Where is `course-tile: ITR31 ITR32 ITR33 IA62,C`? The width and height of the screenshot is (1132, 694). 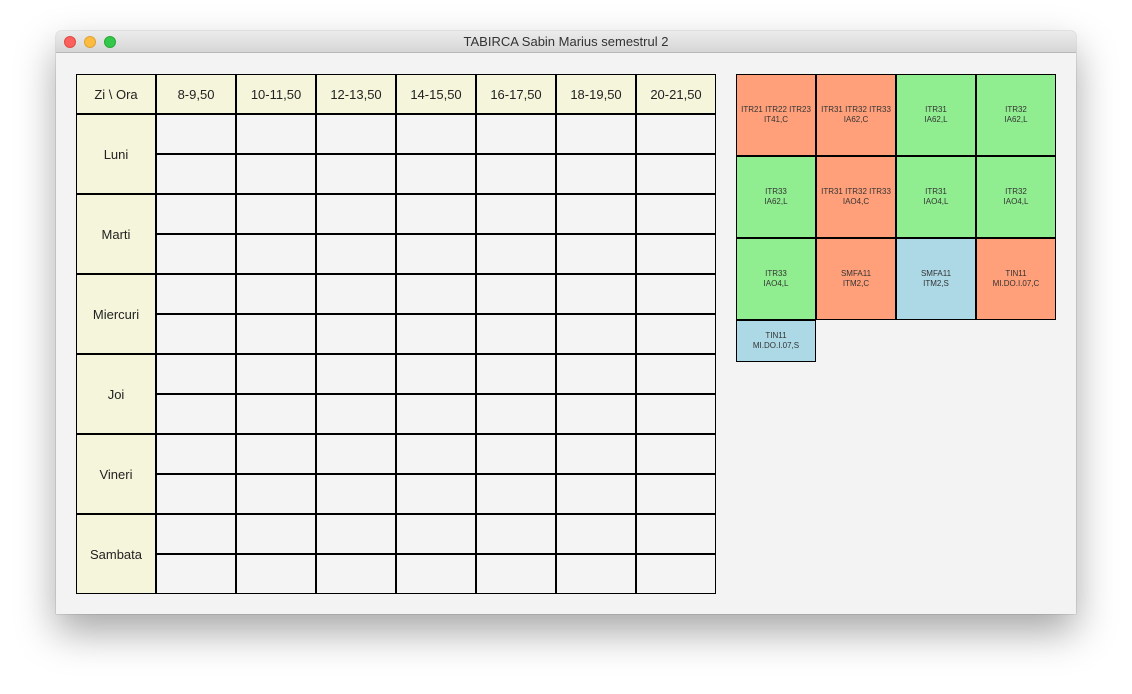 course-tile: ITR31 ITR32 ITR33 IA62,C is located at coordinates (856, 115).